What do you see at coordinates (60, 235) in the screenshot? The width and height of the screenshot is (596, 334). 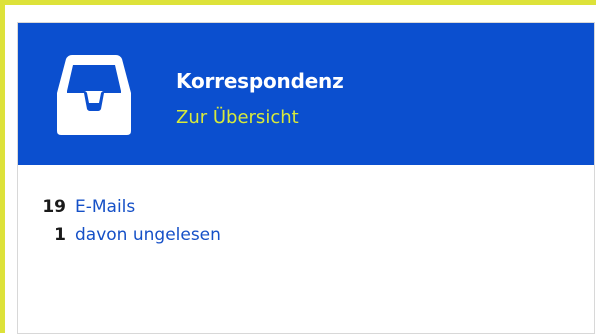 I see `unread-count: 1` at bounding box center [60, 235].